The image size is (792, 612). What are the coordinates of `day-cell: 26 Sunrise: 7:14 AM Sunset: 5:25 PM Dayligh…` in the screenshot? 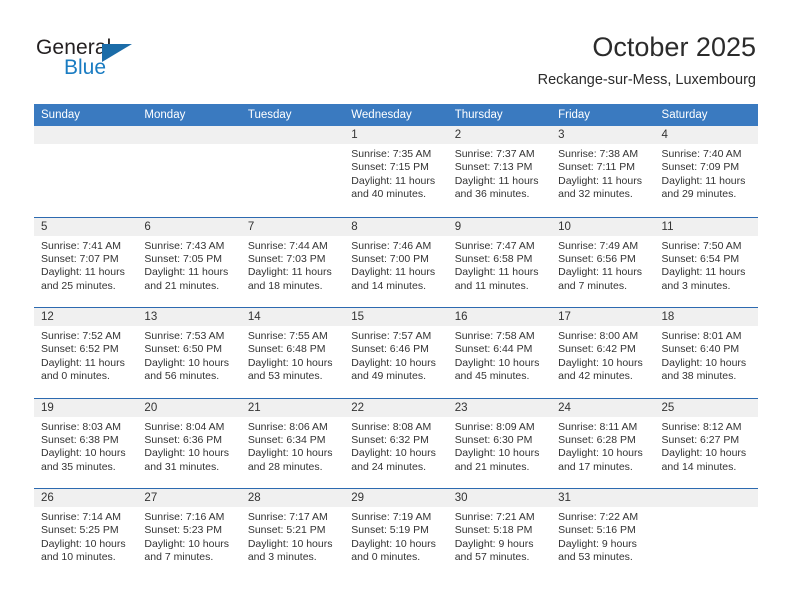 It's located at (86, 534).